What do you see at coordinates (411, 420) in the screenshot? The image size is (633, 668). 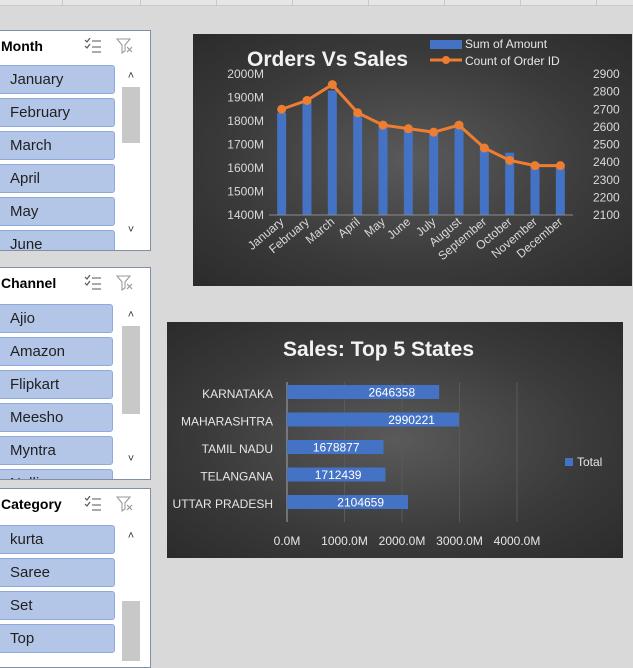 I see `data-label-maharashtra: 2990221` at bounding box center [411, 420].